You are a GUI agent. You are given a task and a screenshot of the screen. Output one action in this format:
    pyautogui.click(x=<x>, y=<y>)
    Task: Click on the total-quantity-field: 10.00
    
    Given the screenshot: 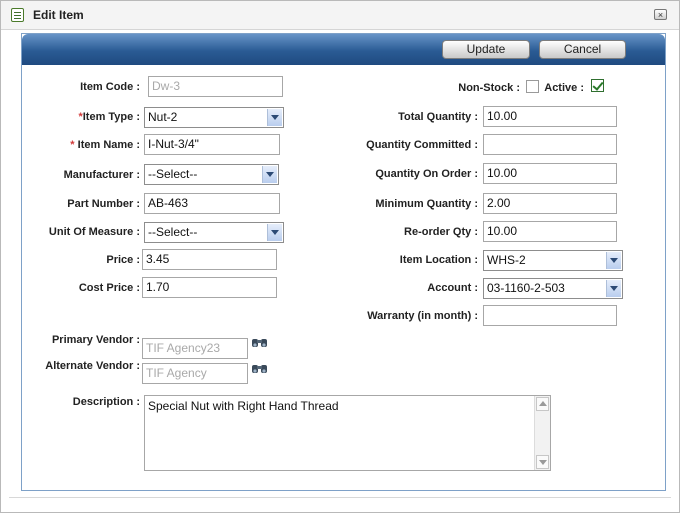 What is the action you would take?
    pyautogui.click(x=550, y=116)
    